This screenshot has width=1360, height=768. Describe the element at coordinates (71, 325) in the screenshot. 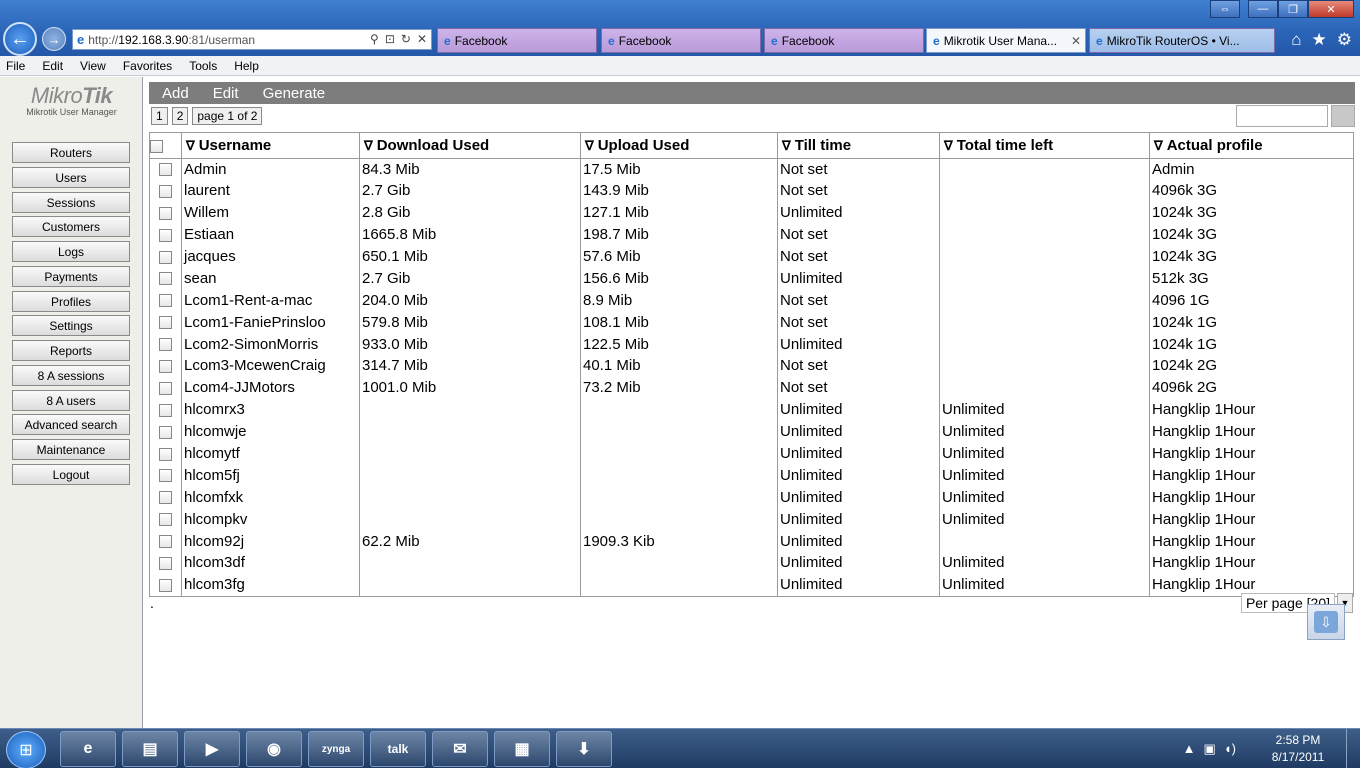

I see `sidebar-item-settings: Settings` at that location.